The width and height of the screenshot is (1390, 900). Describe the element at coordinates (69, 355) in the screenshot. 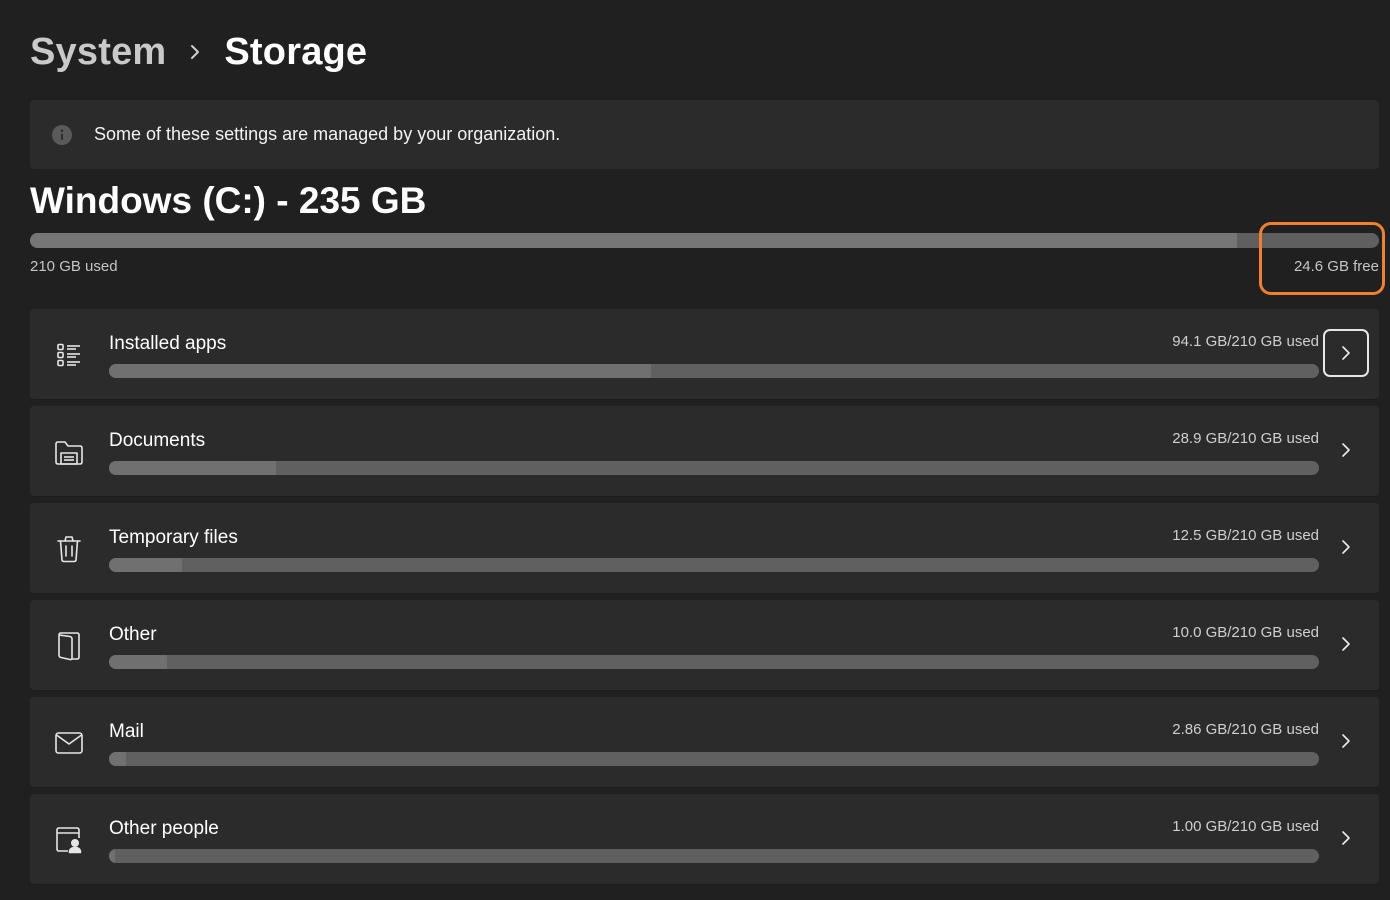

I see `apps-list-icon` at that location.